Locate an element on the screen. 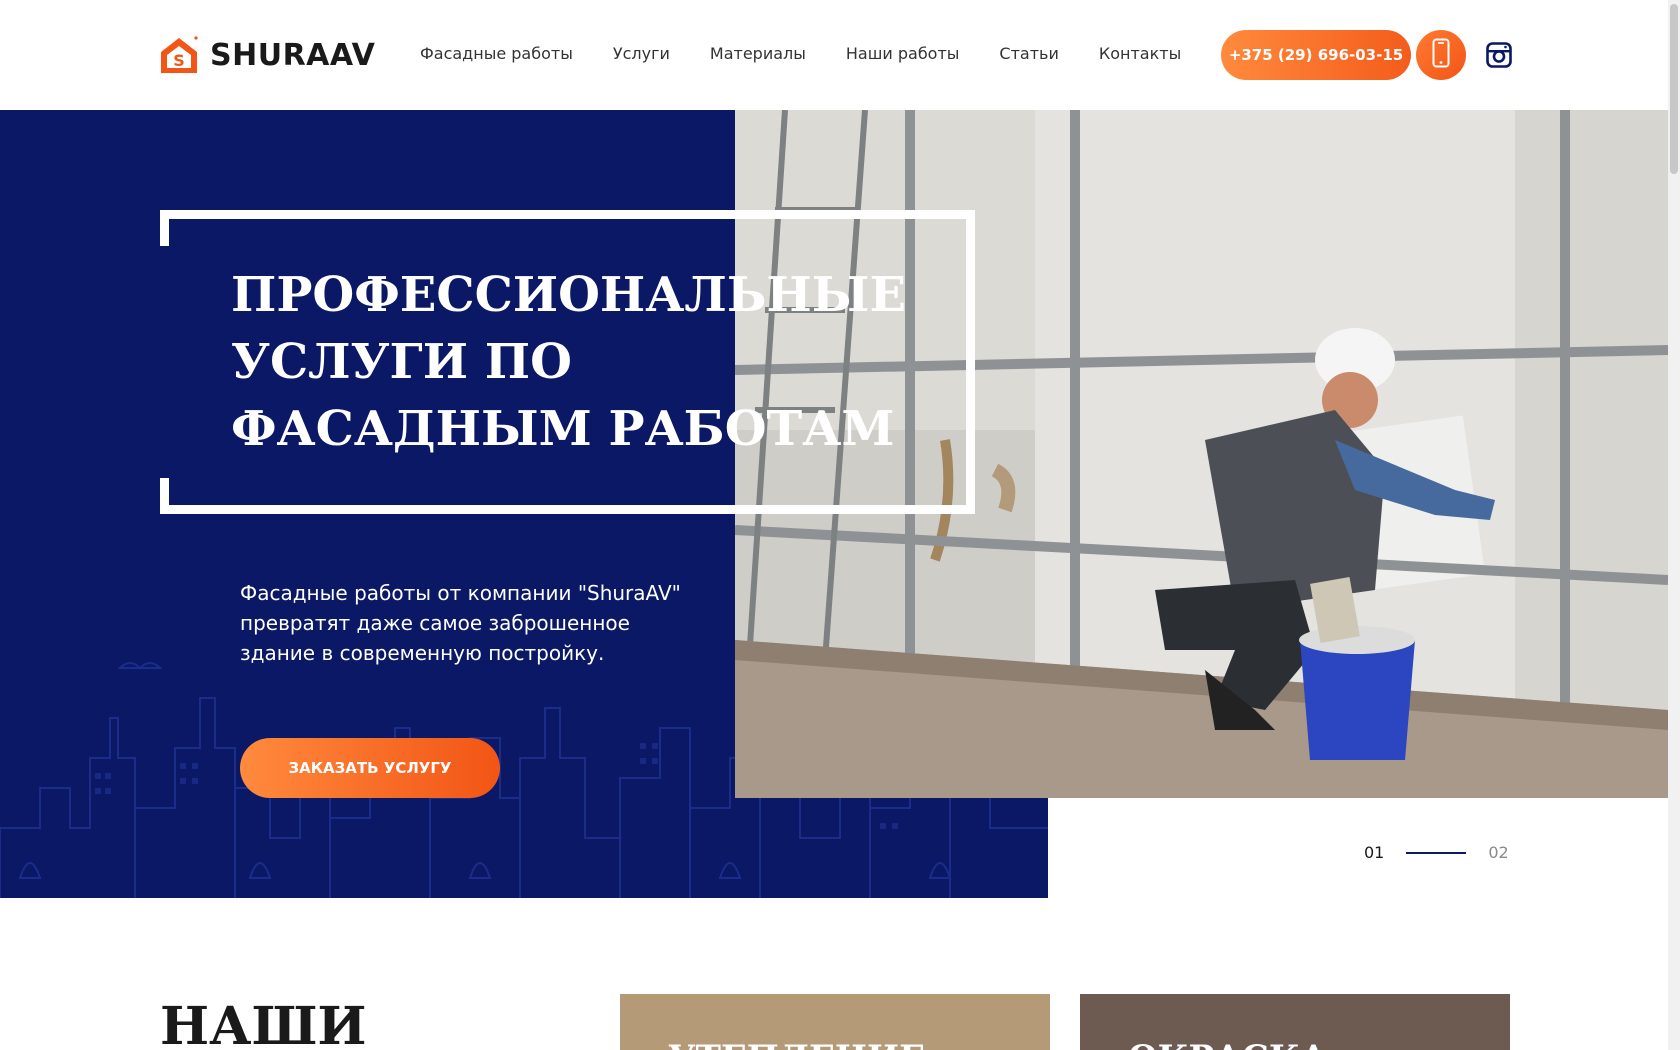 The image size is (1680, 1050). nav-articles: Статьи is located at coordinates (1028, 53).